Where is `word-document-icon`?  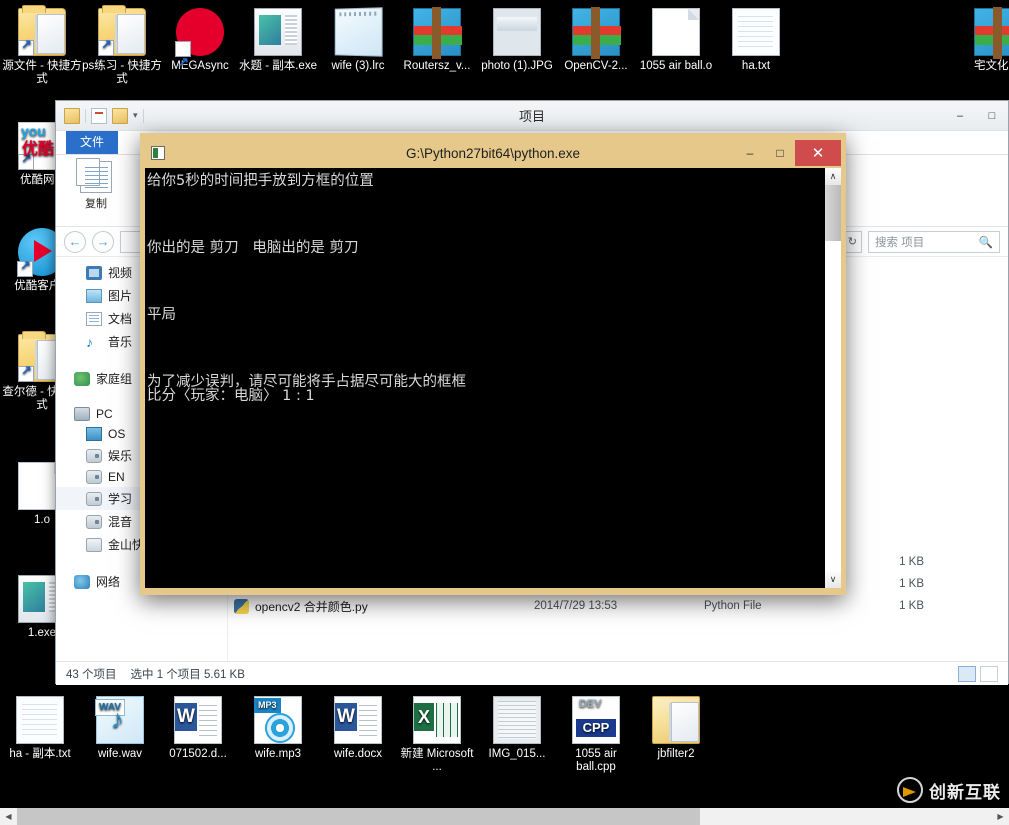
word-document-icon is located at coordinates (198, 720).